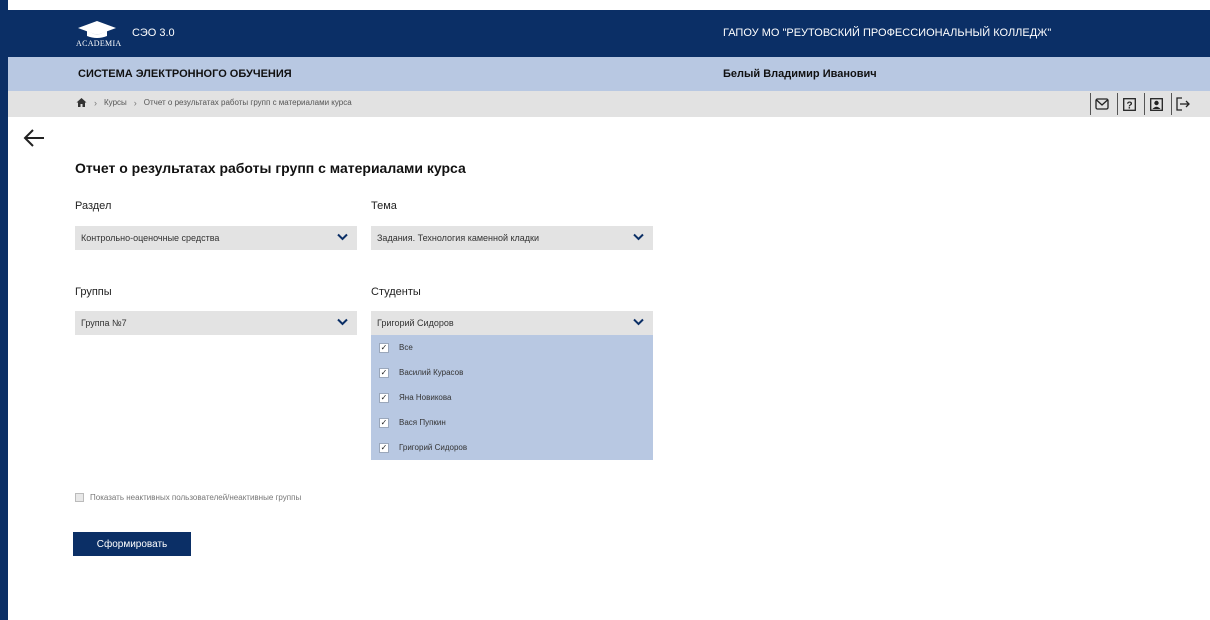 Image resolution: width=1210 pixels, height=620 pixels. Describe the element at coordinates (93, 206) in the screenshot. I see `section-label: Раздел` at that location.